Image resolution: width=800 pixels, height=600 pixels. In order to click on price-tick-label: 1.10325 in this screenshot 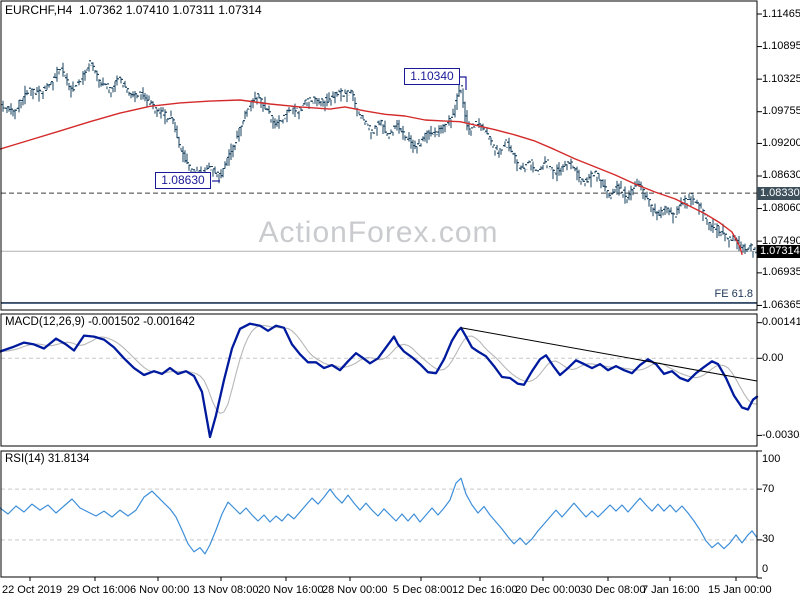, I will do `click(781, 79)`.